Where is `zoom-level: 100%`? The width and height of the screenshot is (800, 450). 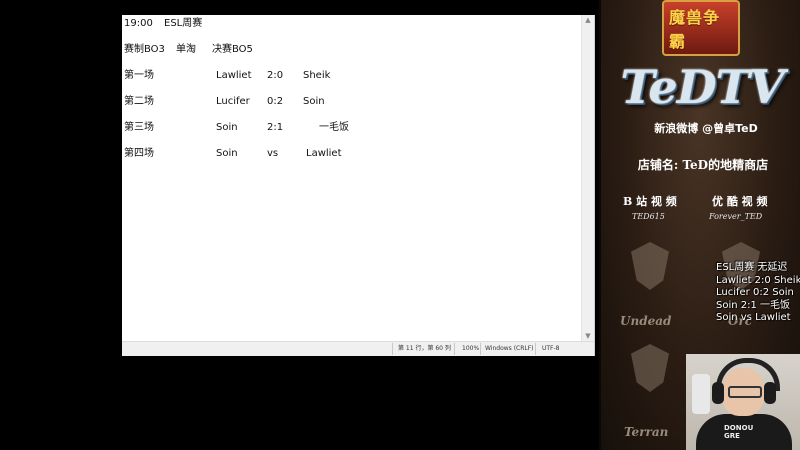
zoom-level: 100% is located at coordinates (471, 348).